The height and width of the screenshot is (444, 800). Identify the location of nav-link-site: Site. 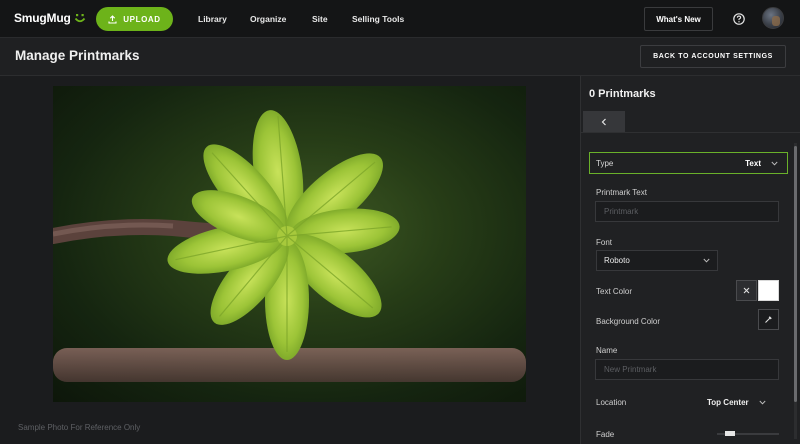
(320, 19).